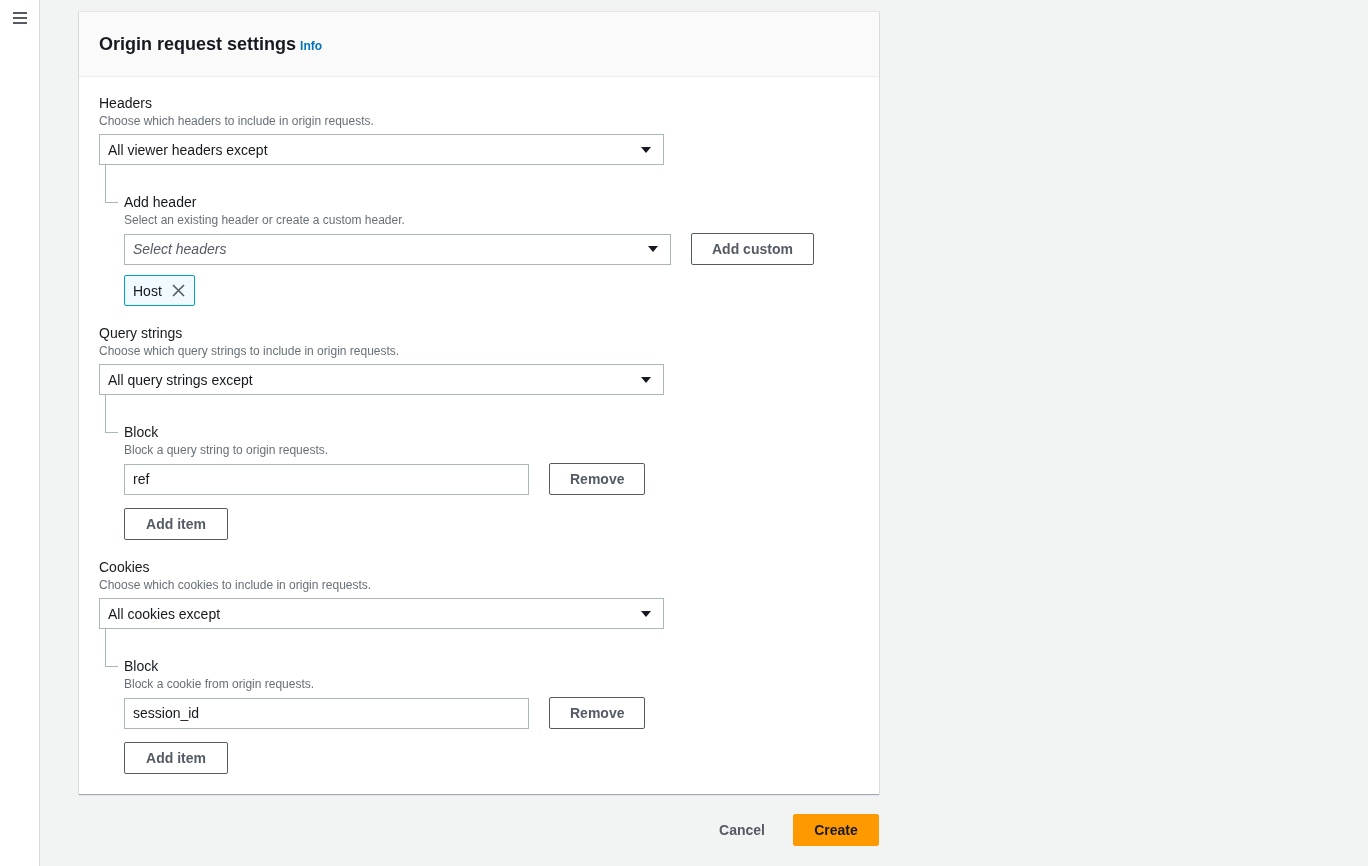 The image size is (1368, 866). Describe the element at coordinates (125, 103) in the screenshot. I see `field-label: Headers` at that location.